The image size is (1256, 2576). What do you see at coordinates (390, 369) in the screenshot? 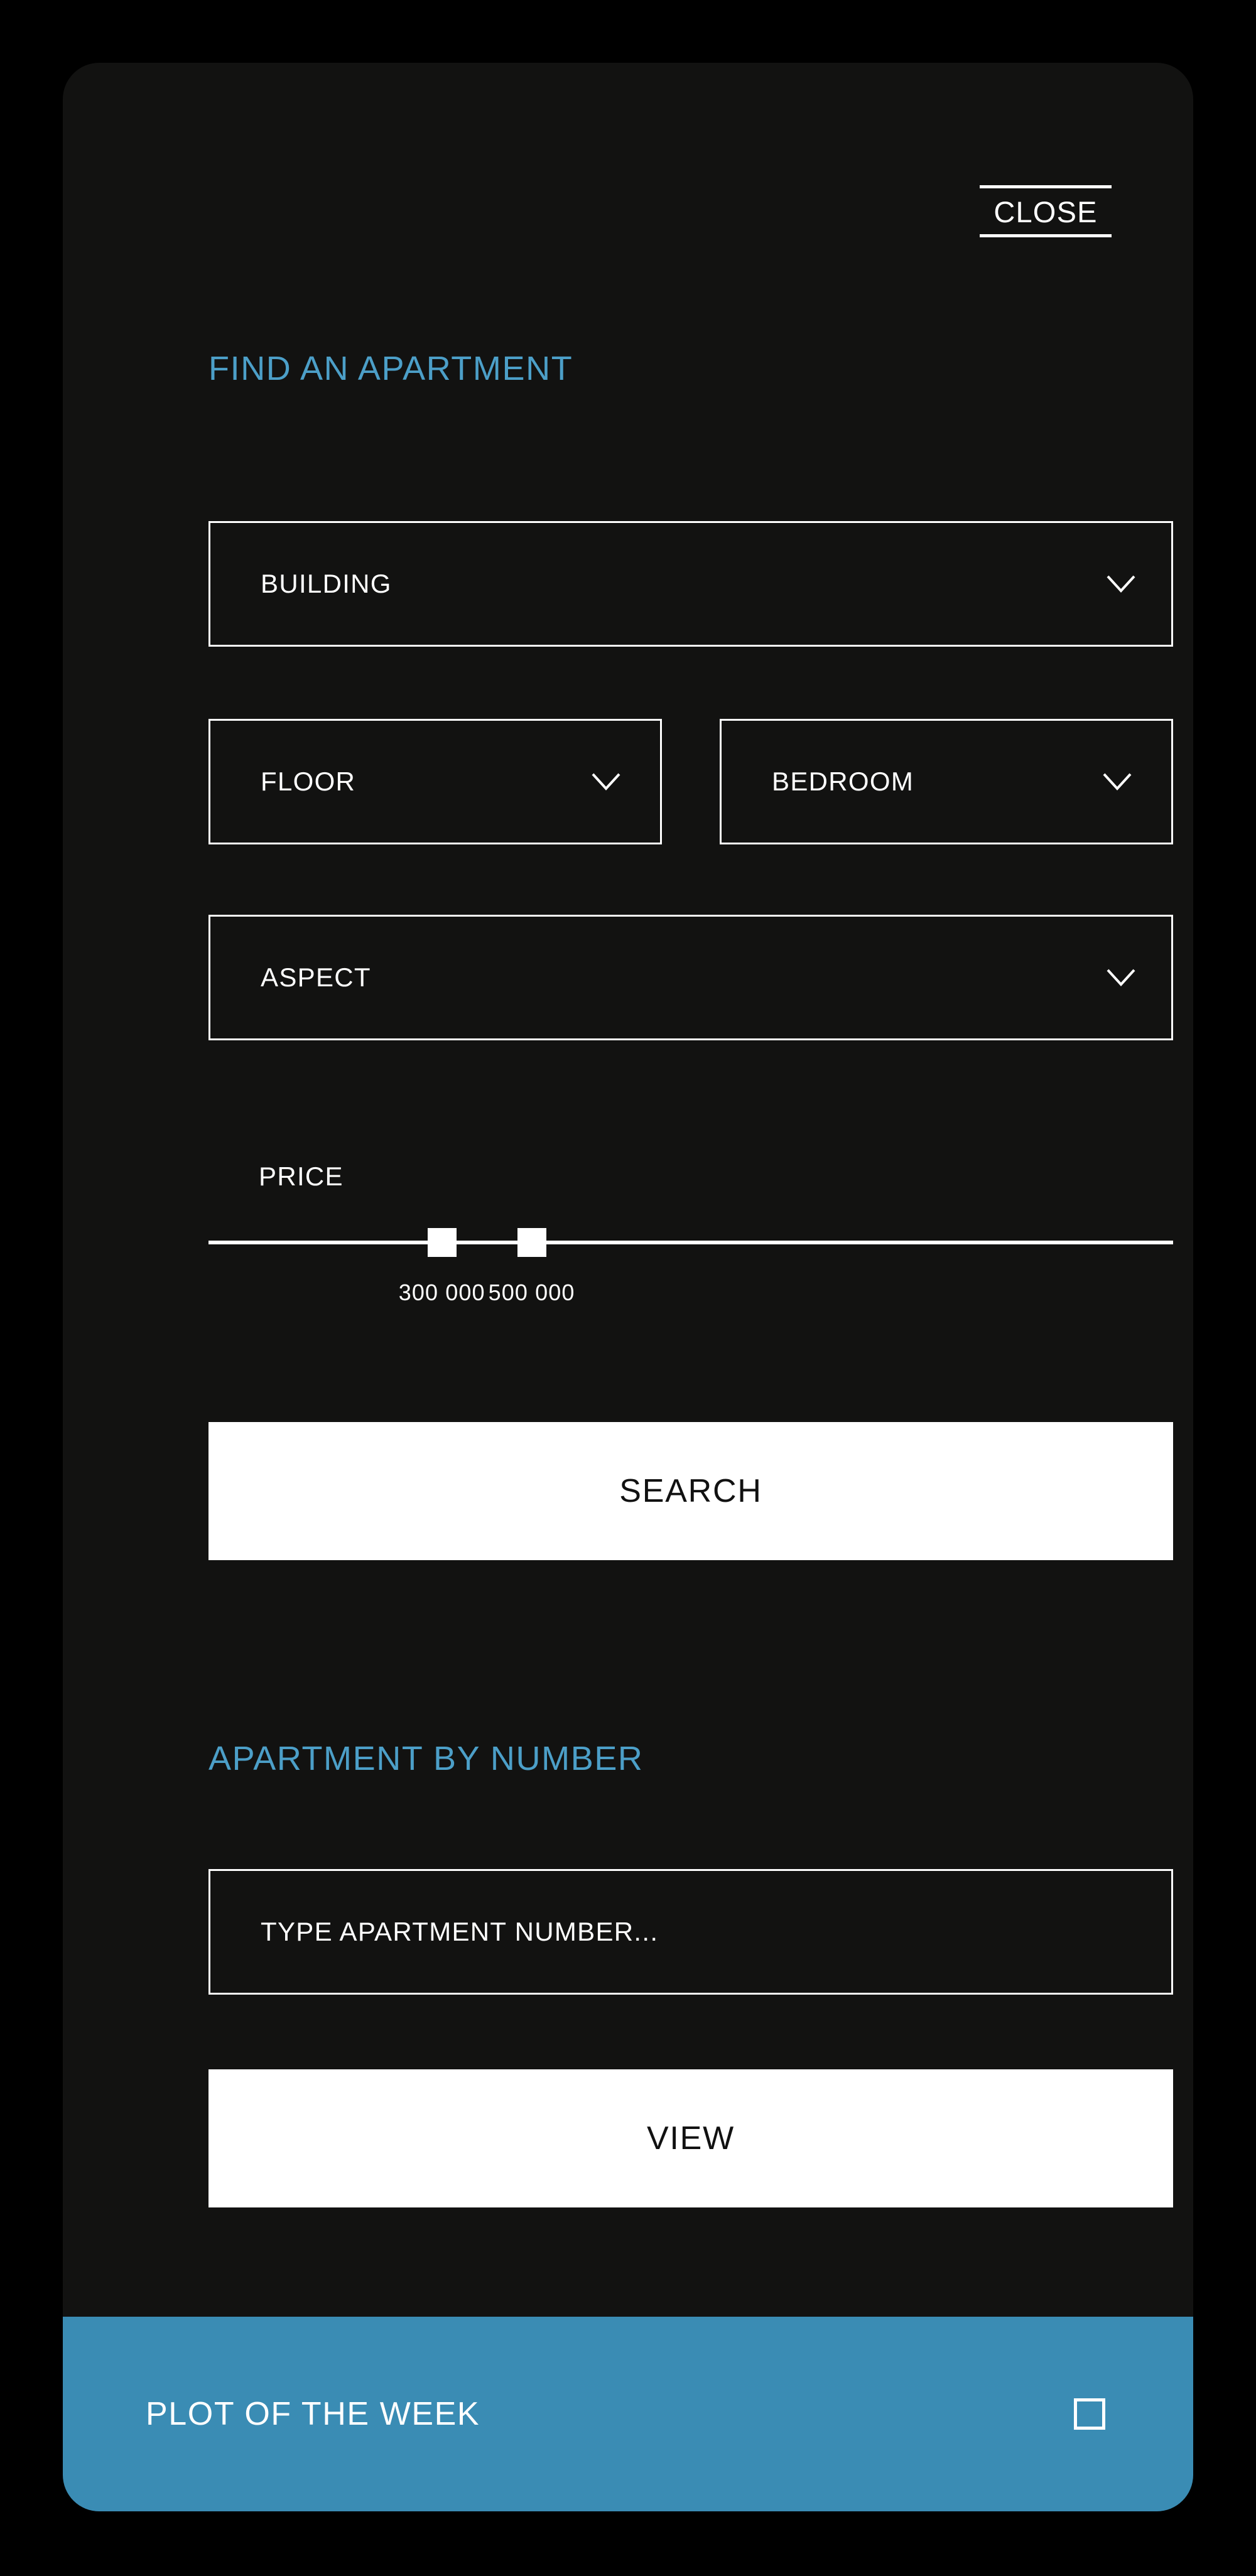
I see `find-apartment-heading: FIND AN APARTMENT` at bounding box center [390, 369].